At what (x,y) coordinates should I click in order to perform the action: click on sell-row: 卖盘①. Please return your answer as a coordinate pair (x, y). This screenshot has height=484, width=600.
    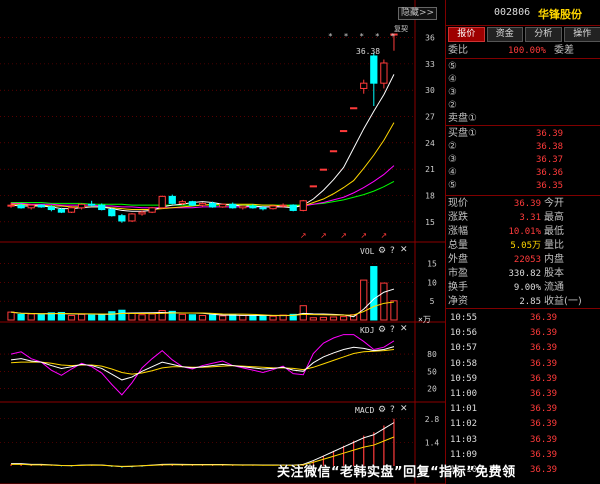
    Looking at the image, I should click on (523, 118).